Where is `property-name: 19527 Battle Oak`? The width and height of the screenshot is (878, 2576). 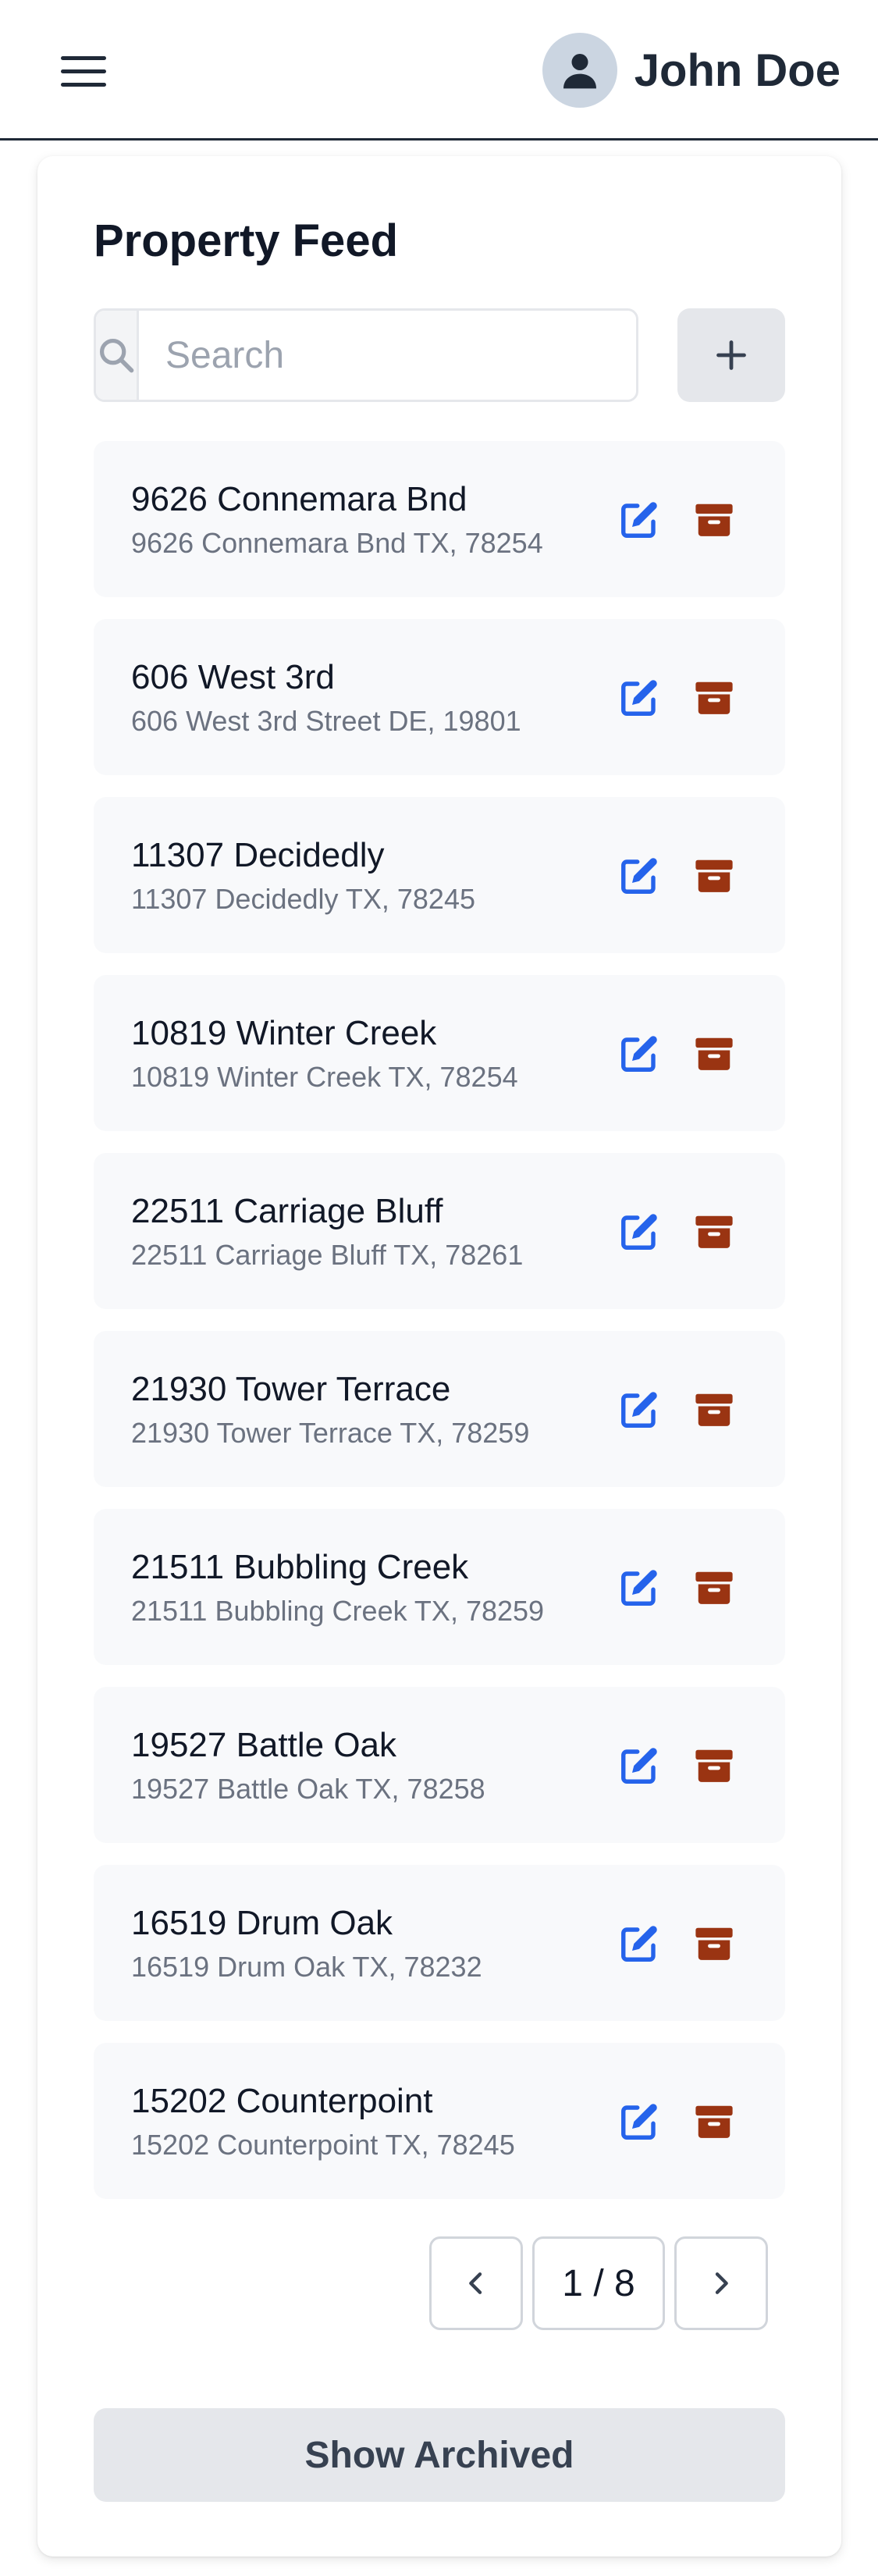 property-name: 19527 Battle Oak is located at coordinates (264, 1745).